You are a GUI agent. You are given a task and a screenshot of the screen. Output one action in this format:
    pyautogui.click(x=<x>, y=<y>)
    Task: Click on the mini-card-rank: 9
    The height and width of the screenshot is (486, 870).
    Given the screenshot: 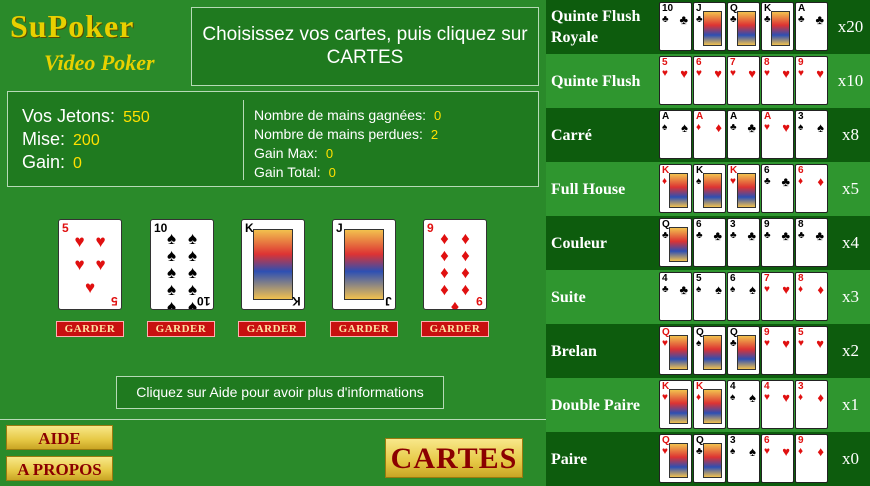 What is the action you would take?
    pyautogui.click(x=767, y=224)
    